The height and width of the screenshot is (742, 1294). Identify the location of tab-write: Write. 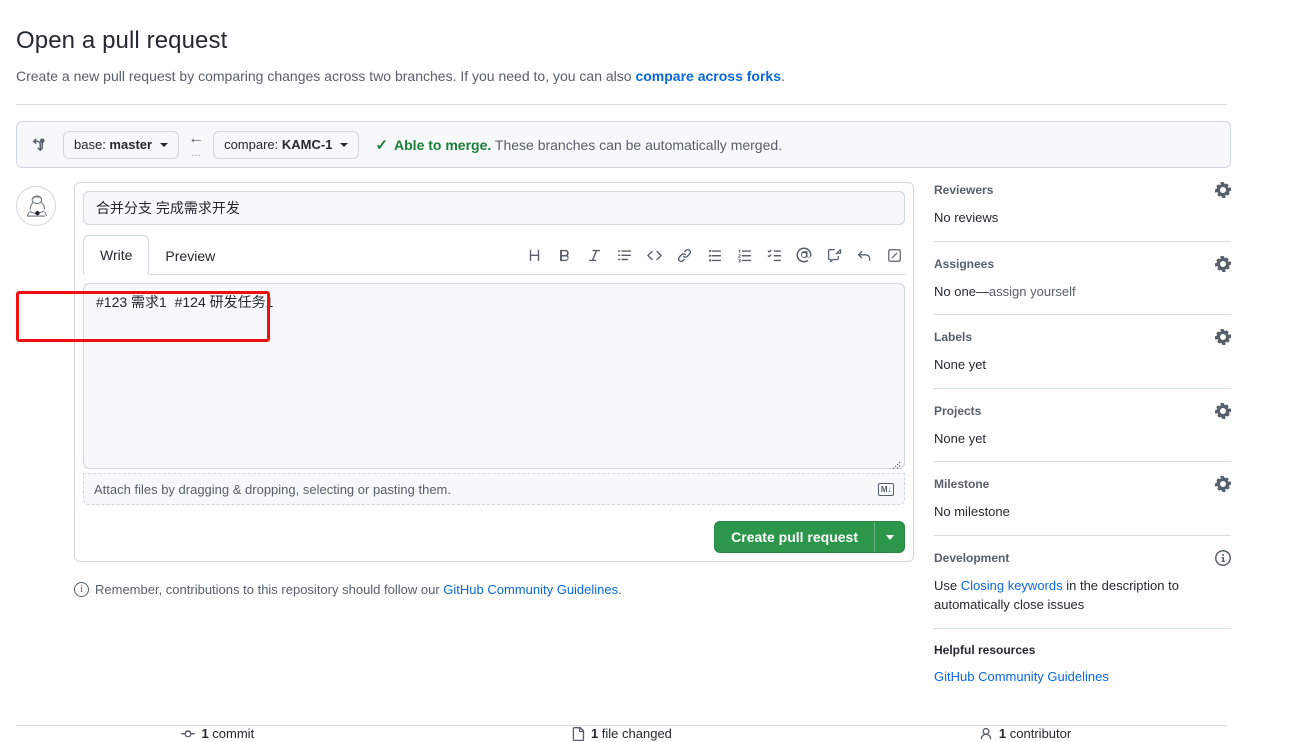
(116, 255).